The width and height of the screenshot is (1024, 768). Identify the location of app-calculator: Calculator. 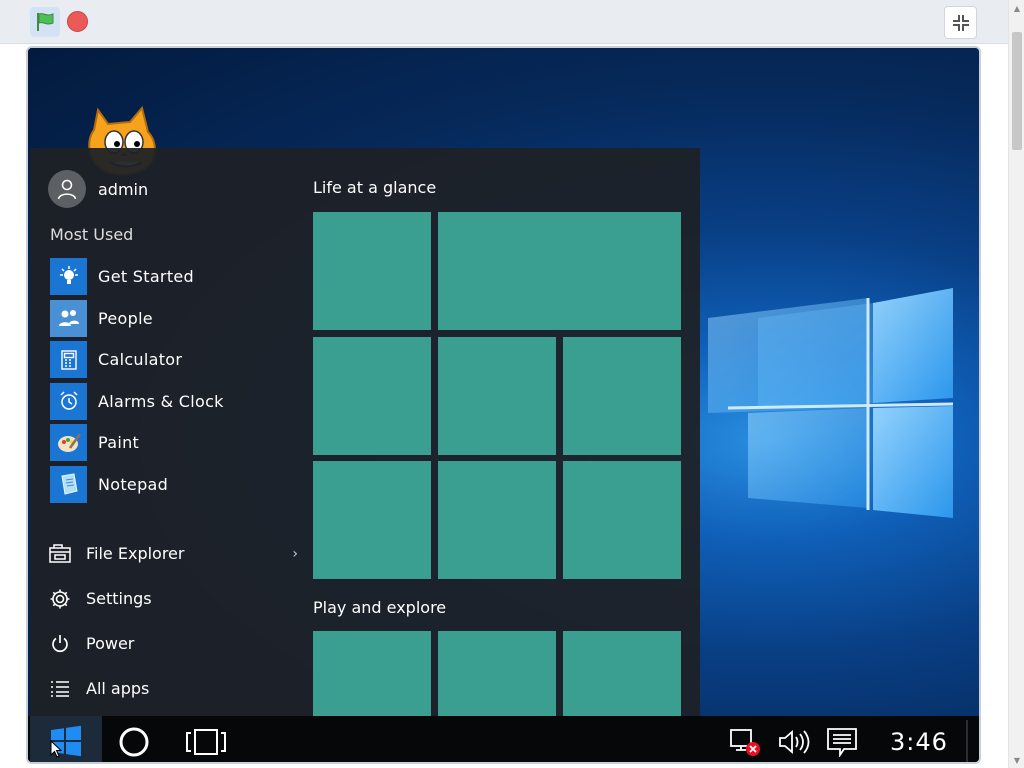
(175, 360).